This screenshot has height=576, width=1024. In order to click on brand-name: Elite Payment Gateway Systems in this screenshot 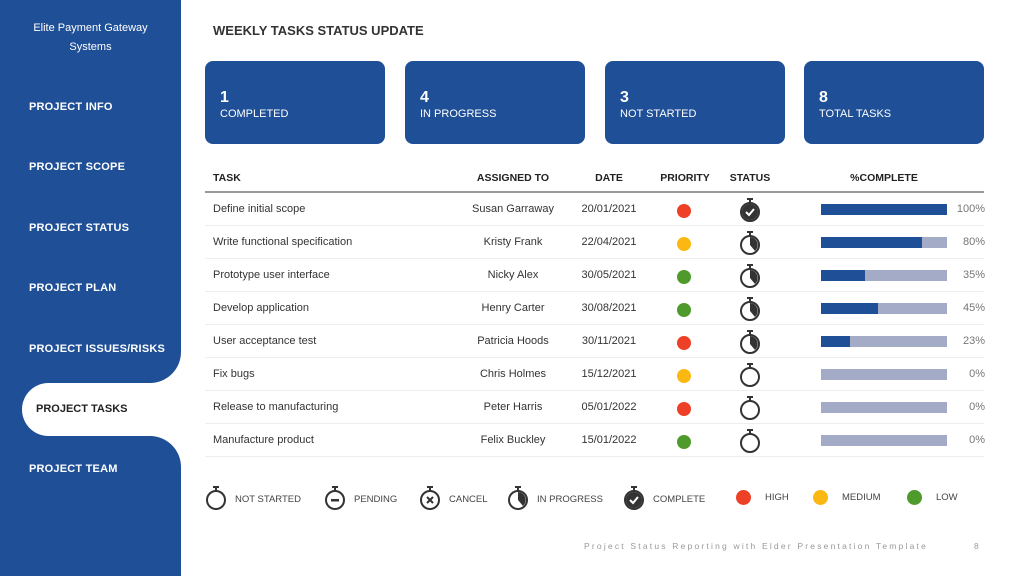, I will do `click(90, 37)`.